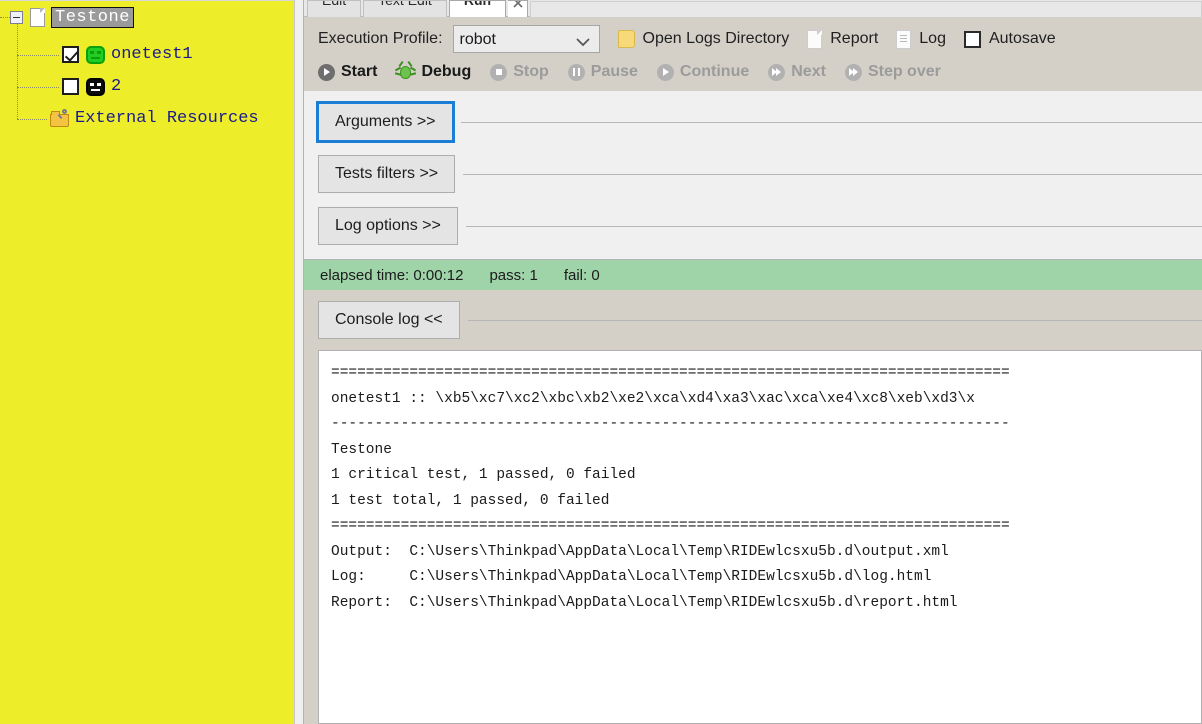  What do you see at coordinates (854, 38) in the screenshot?
I see `report-label: Report` at bounding box center [854, 38].